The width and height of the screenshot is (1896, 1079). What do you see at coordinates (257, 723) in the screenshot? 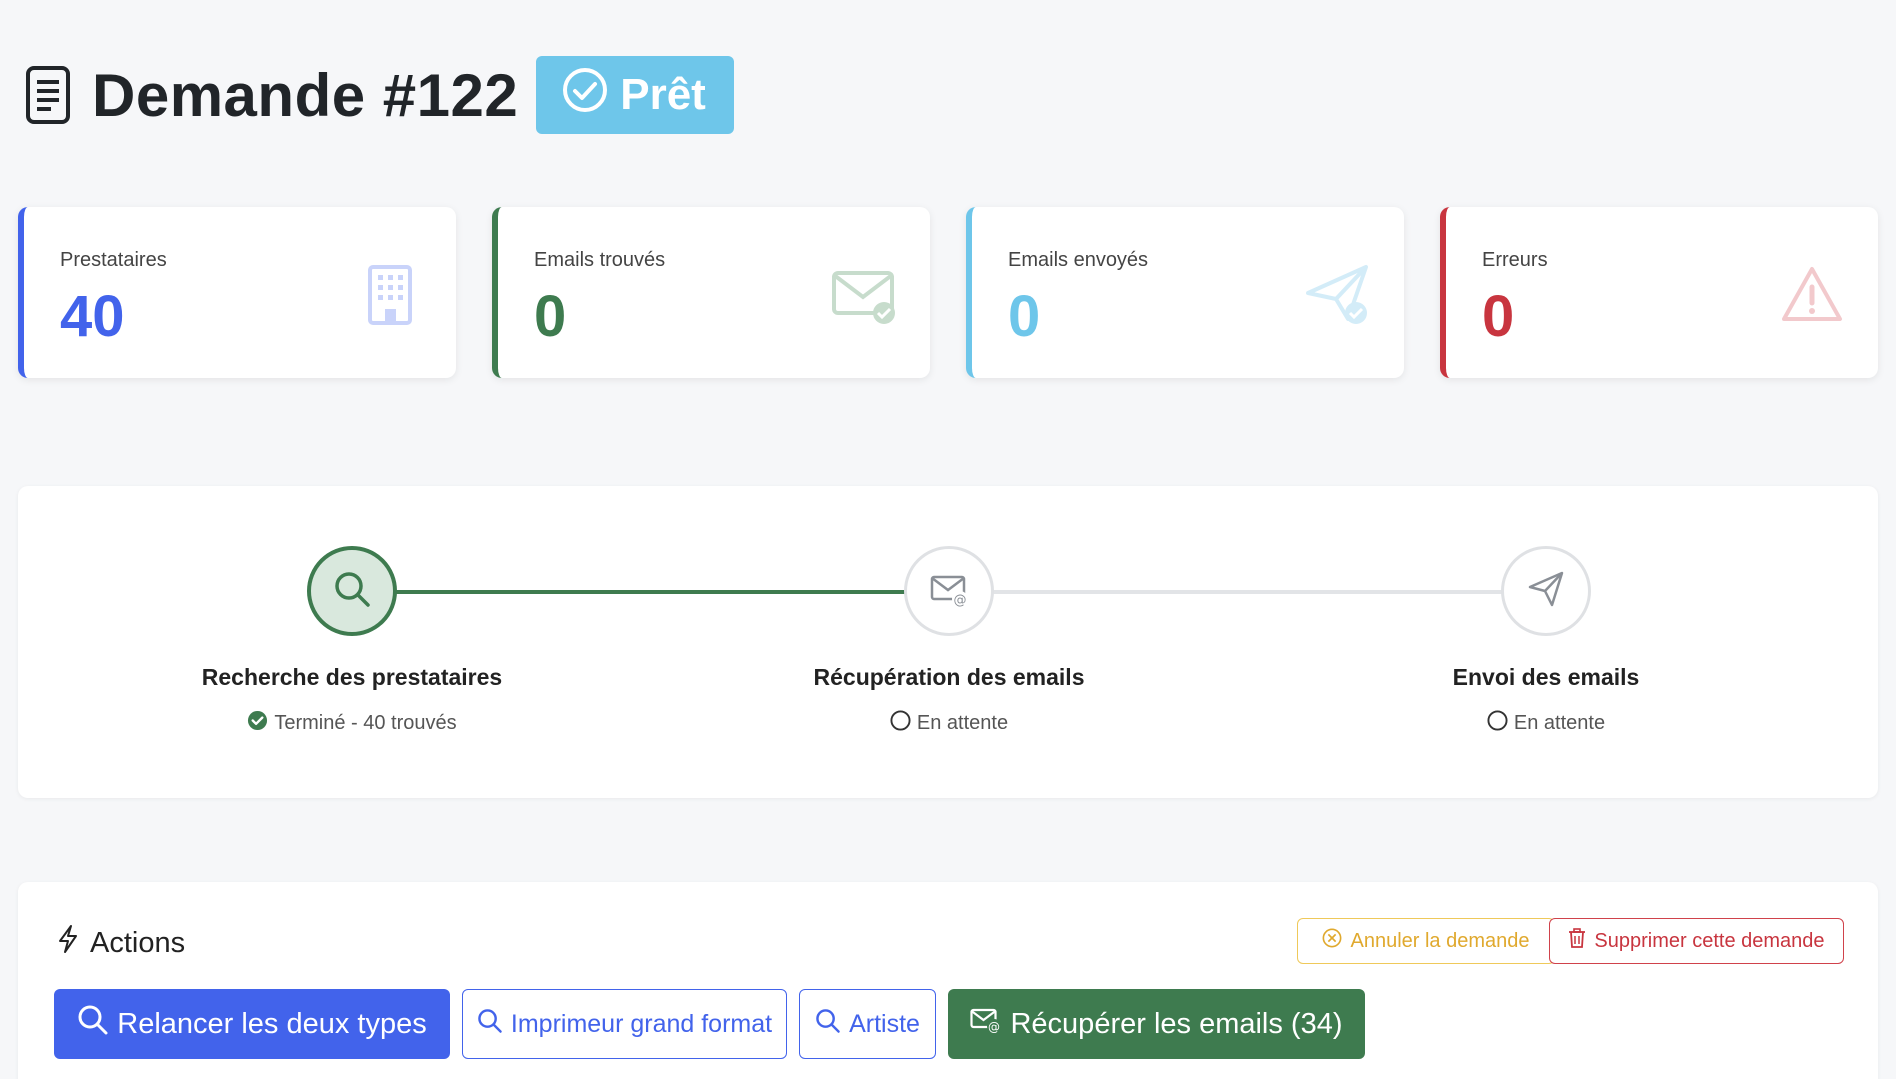
I see `check-circle-filled-icon` at bounding box center [257, 723].